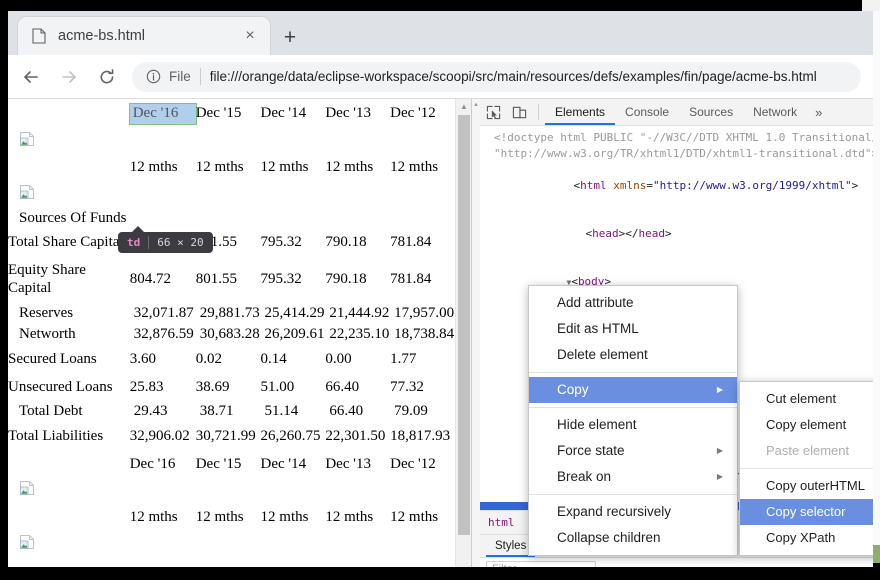  What do you see at coordinates (357, 465) in the screenshot?
I see `footer-period-cell: Dec '13` at bounding box center [357, 465].